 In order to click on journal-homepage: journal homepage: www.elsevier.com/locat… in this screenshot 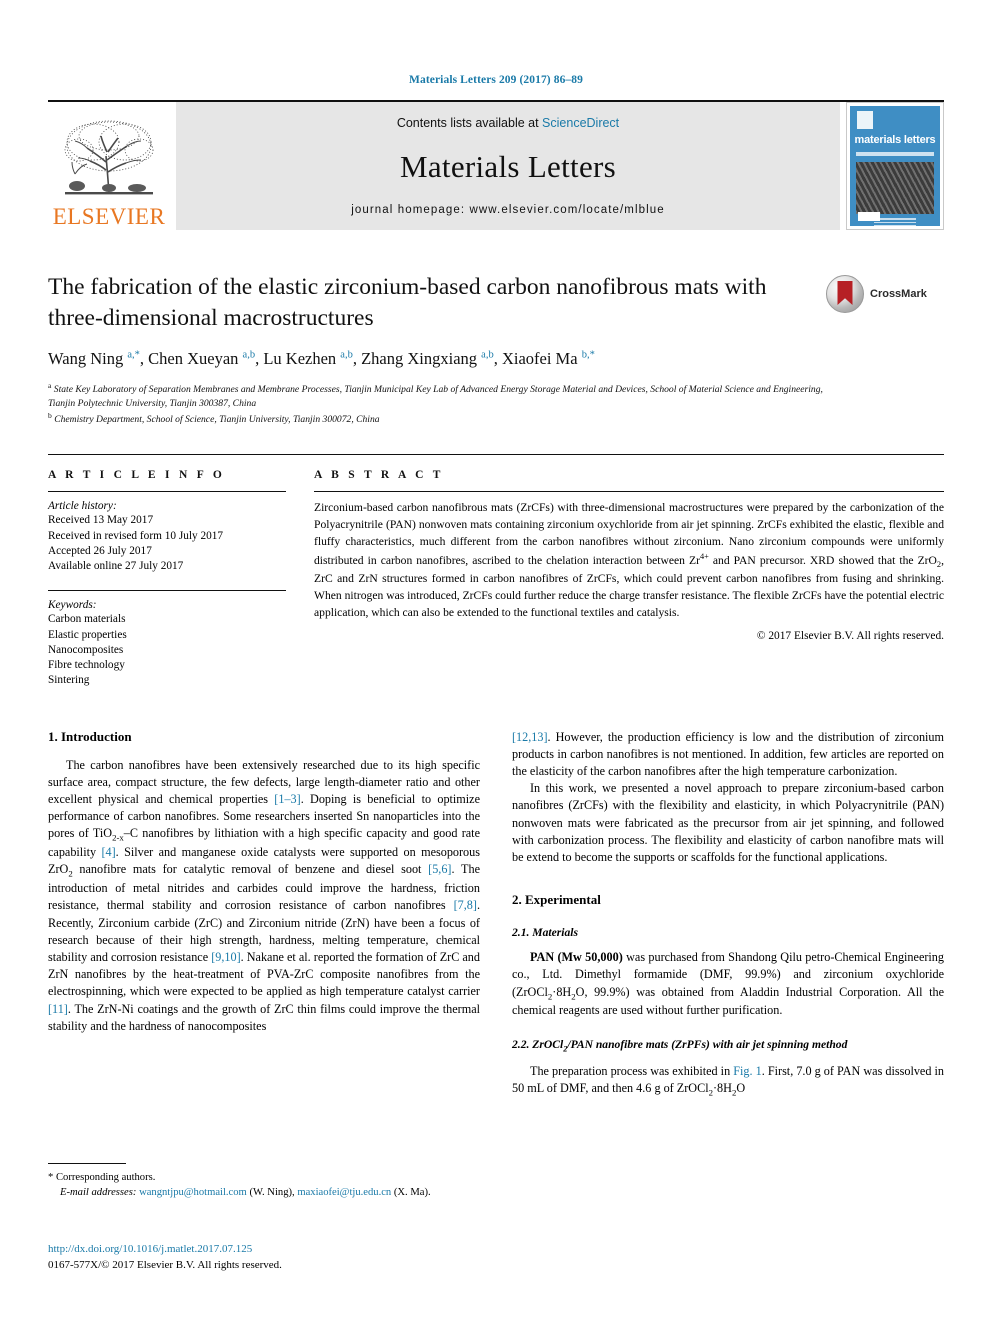, I will do `click(508, 210)`.